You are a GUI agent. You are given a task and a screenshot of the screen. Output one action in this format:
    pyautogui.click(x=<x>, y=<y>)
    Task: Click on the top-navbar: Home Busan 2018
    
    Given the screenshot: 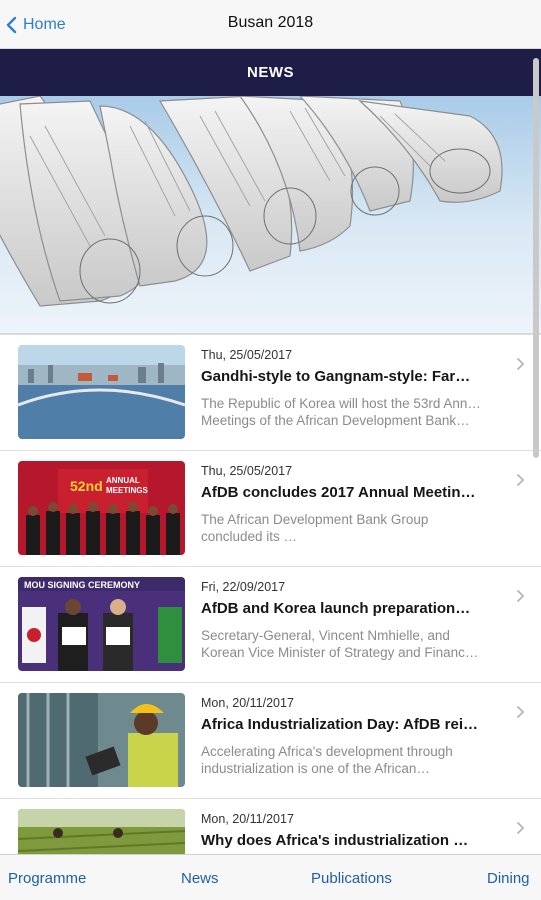 What is the action you would take?
    pyautogui.click(x=270, y=24)
    